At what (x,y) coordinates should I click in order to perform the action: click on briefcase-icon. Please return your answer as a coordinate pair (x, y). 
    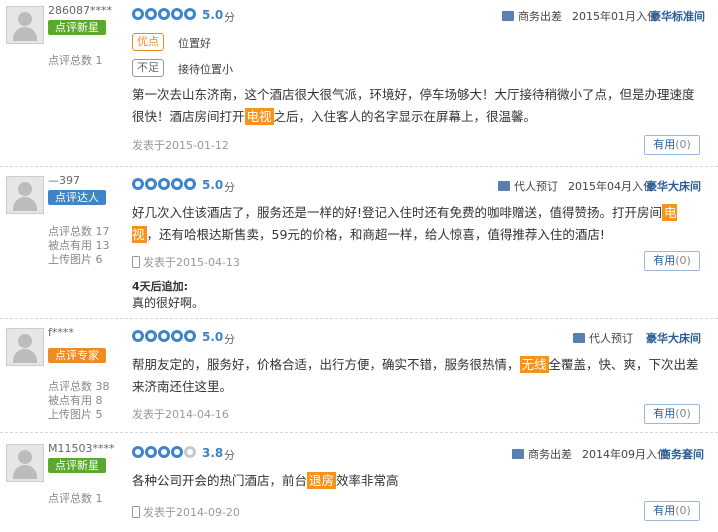
    Looking at the image, I should click on (508, 16).